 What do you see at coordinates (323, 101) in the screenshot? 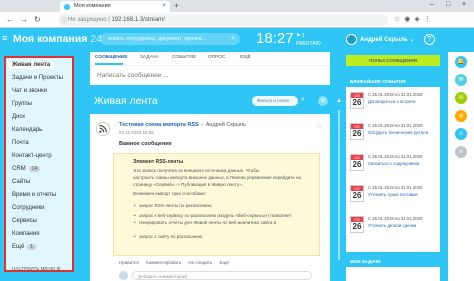
I see `feed-settings-icon: ⚙` at bounding box center [323, 101].